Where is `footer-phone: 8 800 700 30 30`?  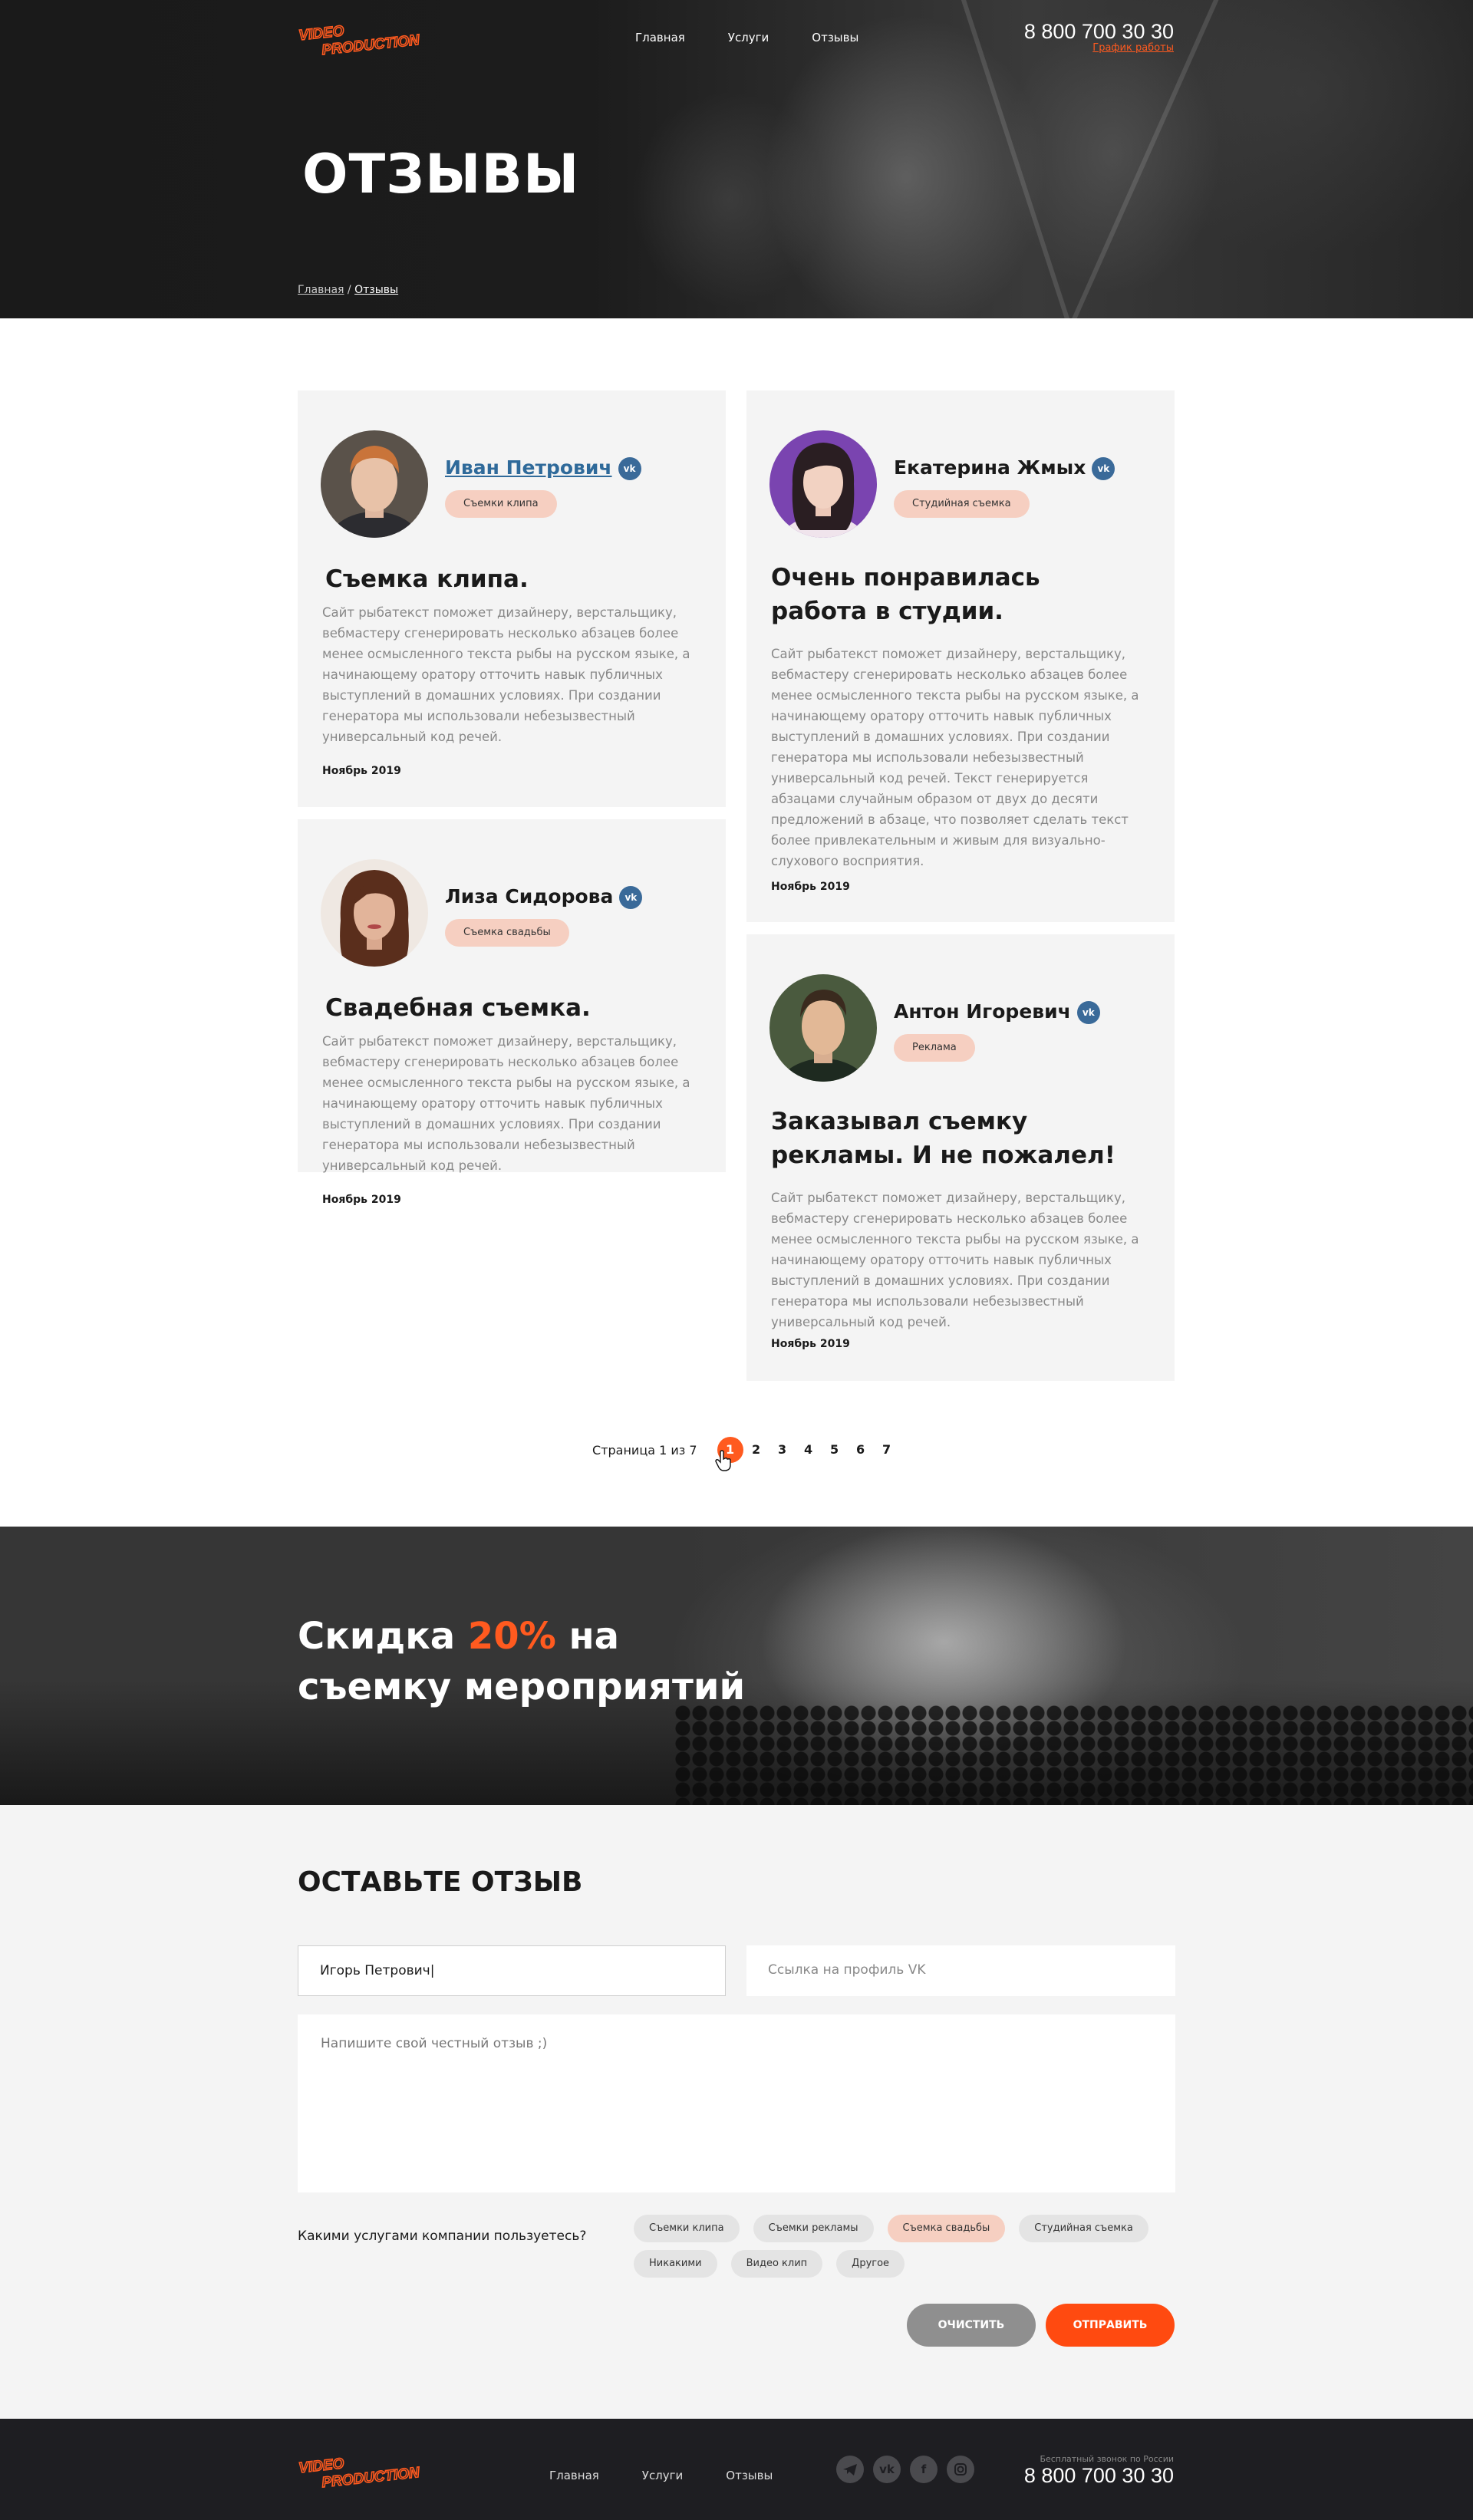
footer-phone: 8 800 700 30 30 is located at coordinates (1099, 2476).